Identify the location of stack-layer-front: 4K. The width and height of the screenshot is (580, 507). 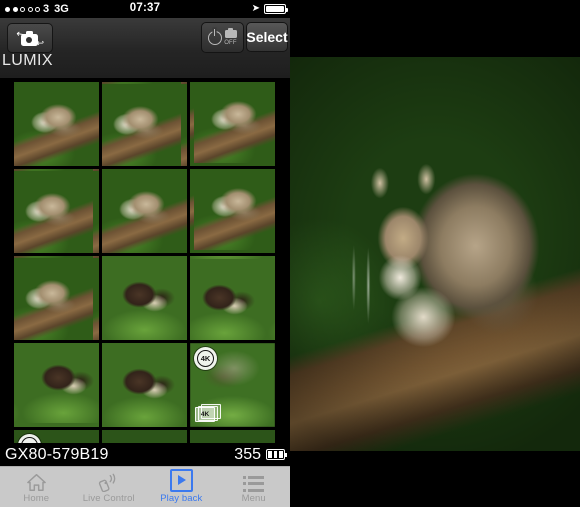
(205, 414).